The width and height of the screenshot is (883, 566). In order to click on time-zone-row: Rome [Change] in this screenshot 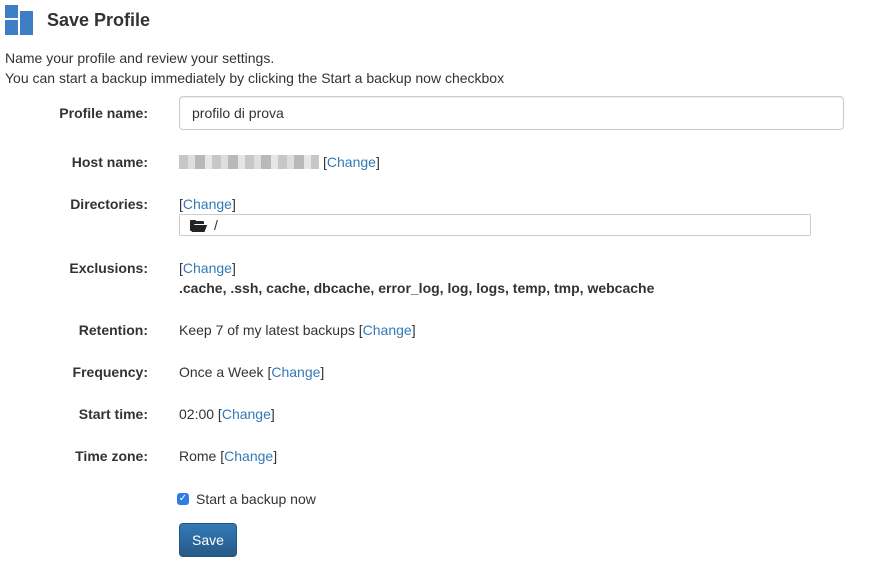, I will do `click(228, 456)`.